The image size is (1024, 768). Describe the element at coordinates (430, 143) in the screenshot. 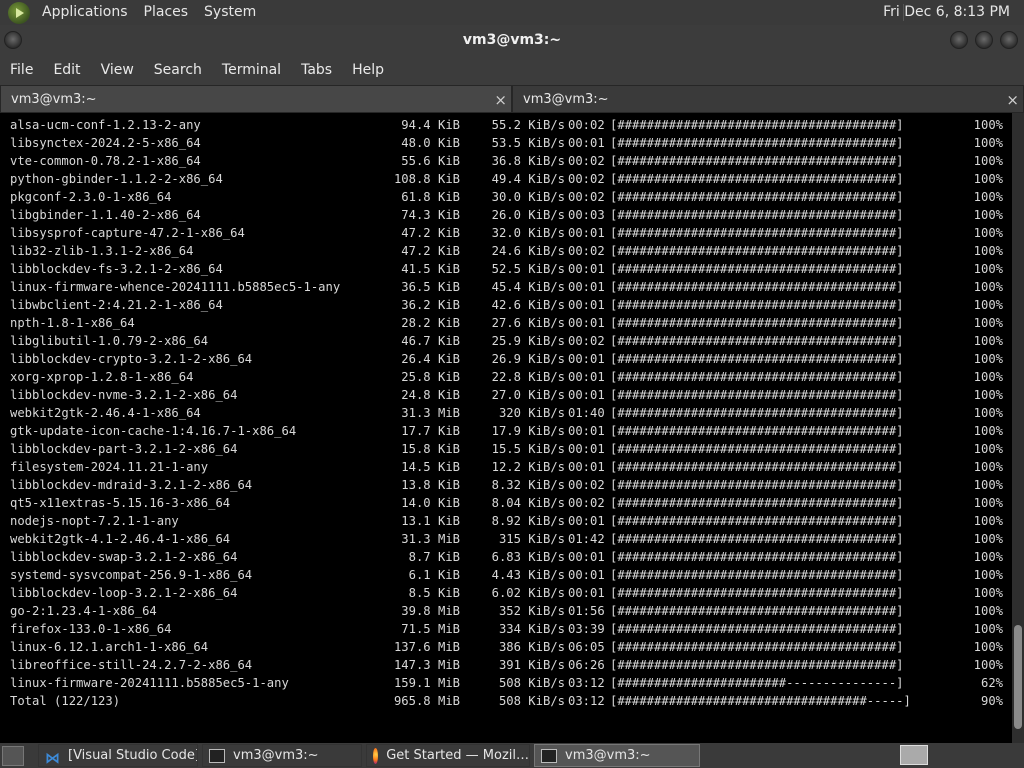

I see `package-size: 48.0 KiB` at that location.